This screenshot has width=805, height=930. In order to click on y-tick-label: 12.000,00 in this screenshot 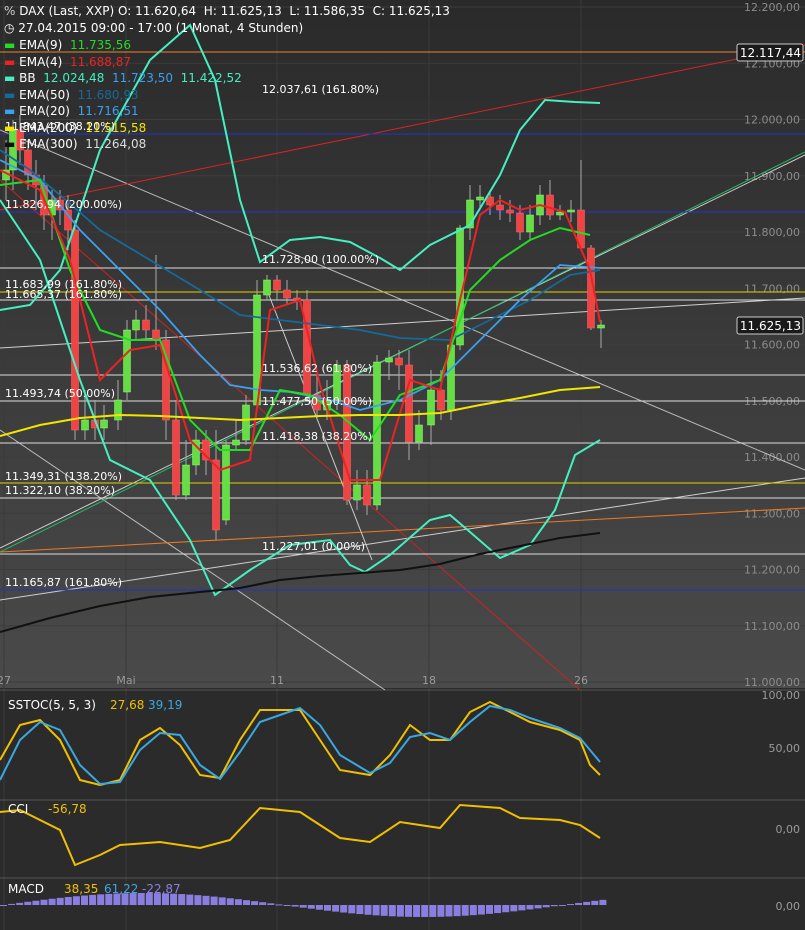, I will do `click(772, 120)`.